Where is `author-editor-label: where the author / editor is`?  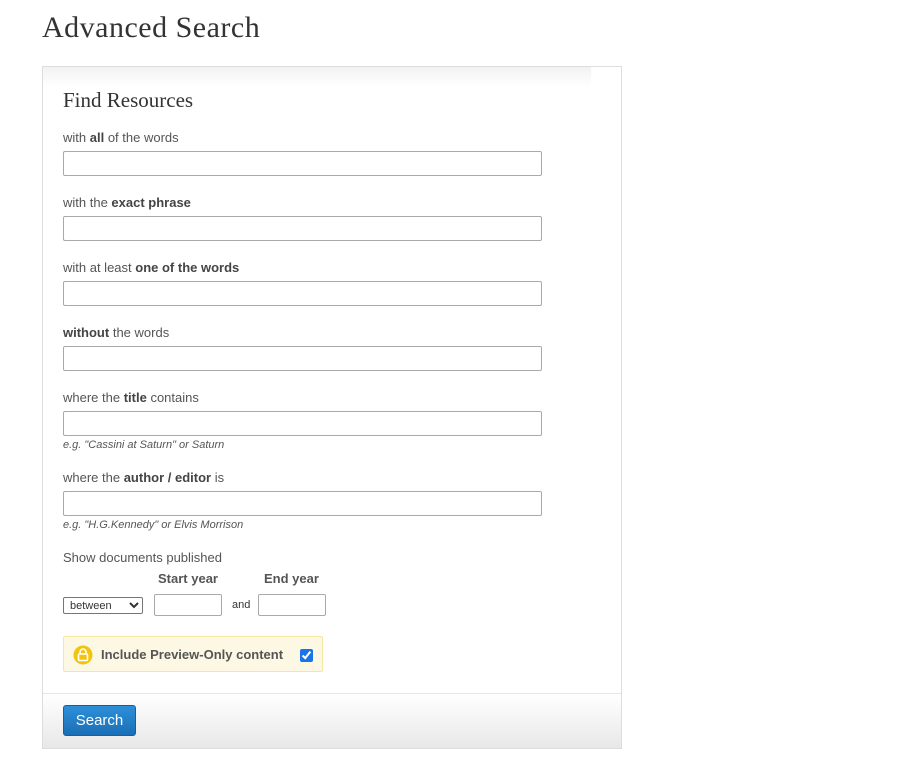
author-editor-label: where the author / editor is is located at coordinates (144, 477).